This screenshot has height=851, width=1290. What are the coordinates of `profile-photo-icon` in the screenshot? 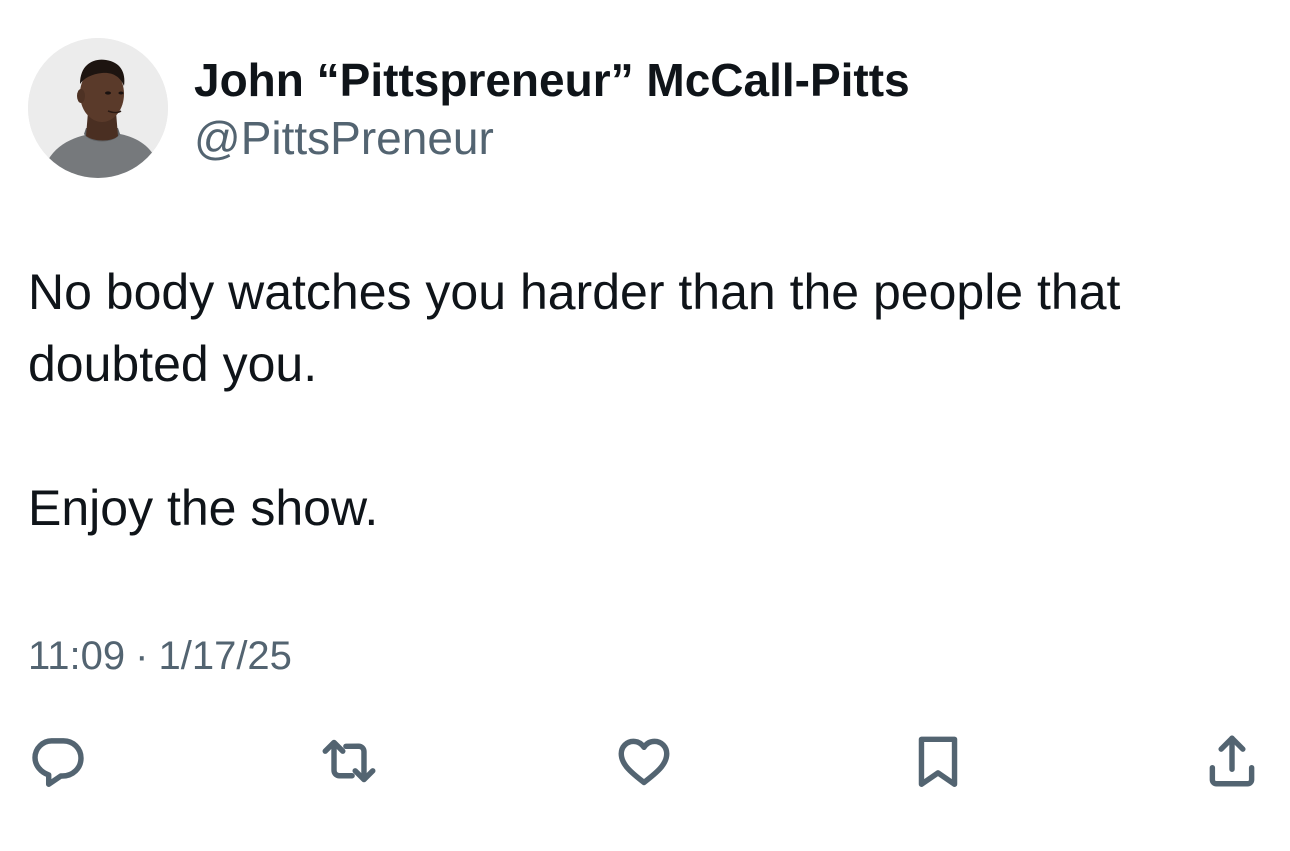 It's located at (98, 108).